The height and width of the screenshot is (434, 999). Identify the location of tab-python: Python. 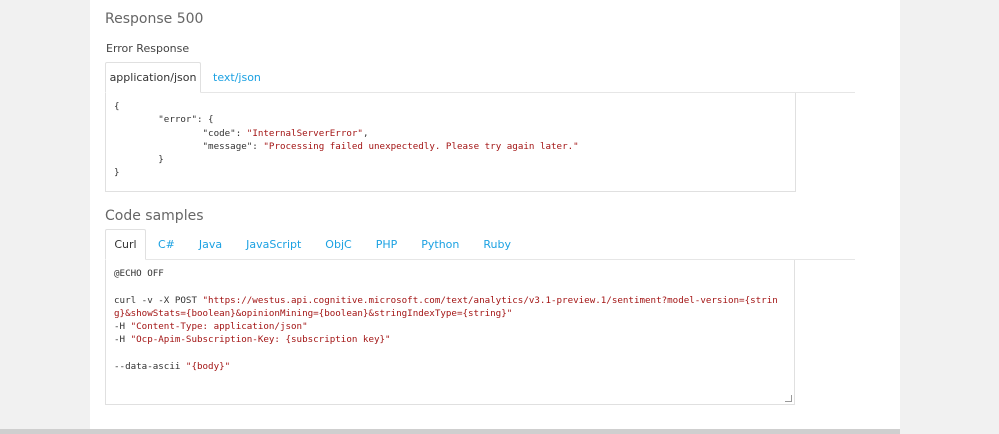
(440, 244).